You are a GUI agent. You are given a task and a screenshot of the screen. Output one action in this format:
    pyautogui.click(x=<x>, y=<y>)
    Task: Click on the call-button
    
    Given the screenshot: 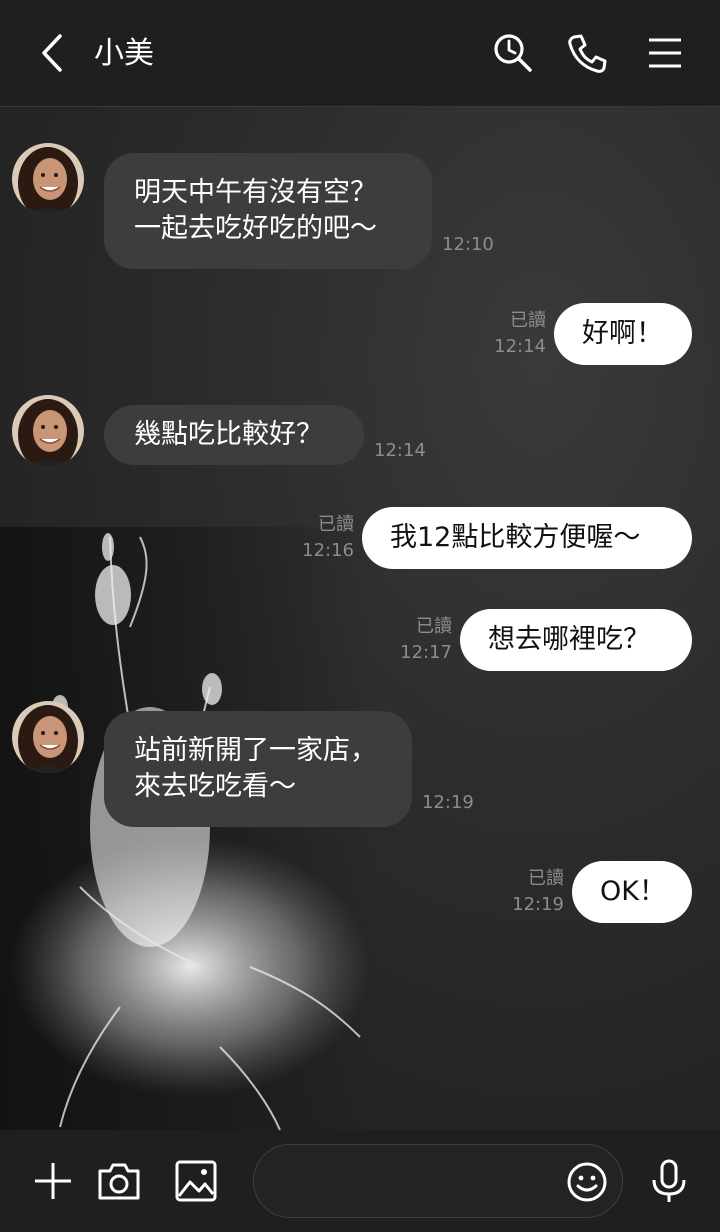 What is the action you would take?
    pyautogui.click(x=587, y=53)
    